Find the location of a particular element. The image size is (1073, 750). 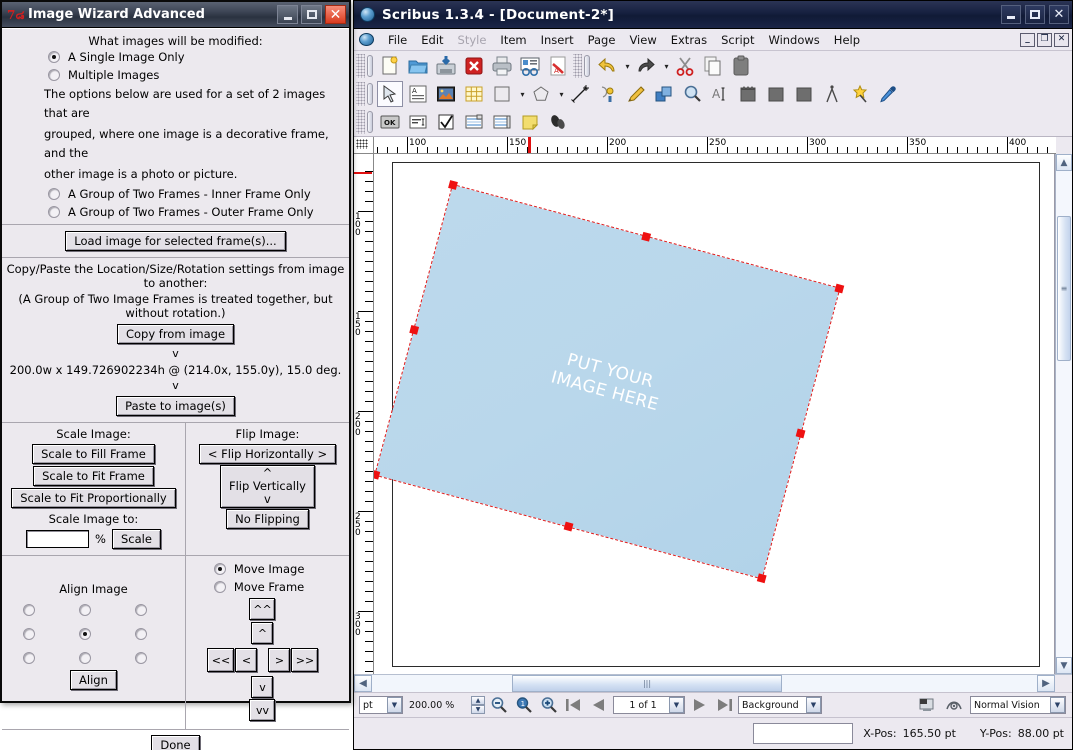

undo-dropdown-icon: ▾ is located at coordinates (627, 66).